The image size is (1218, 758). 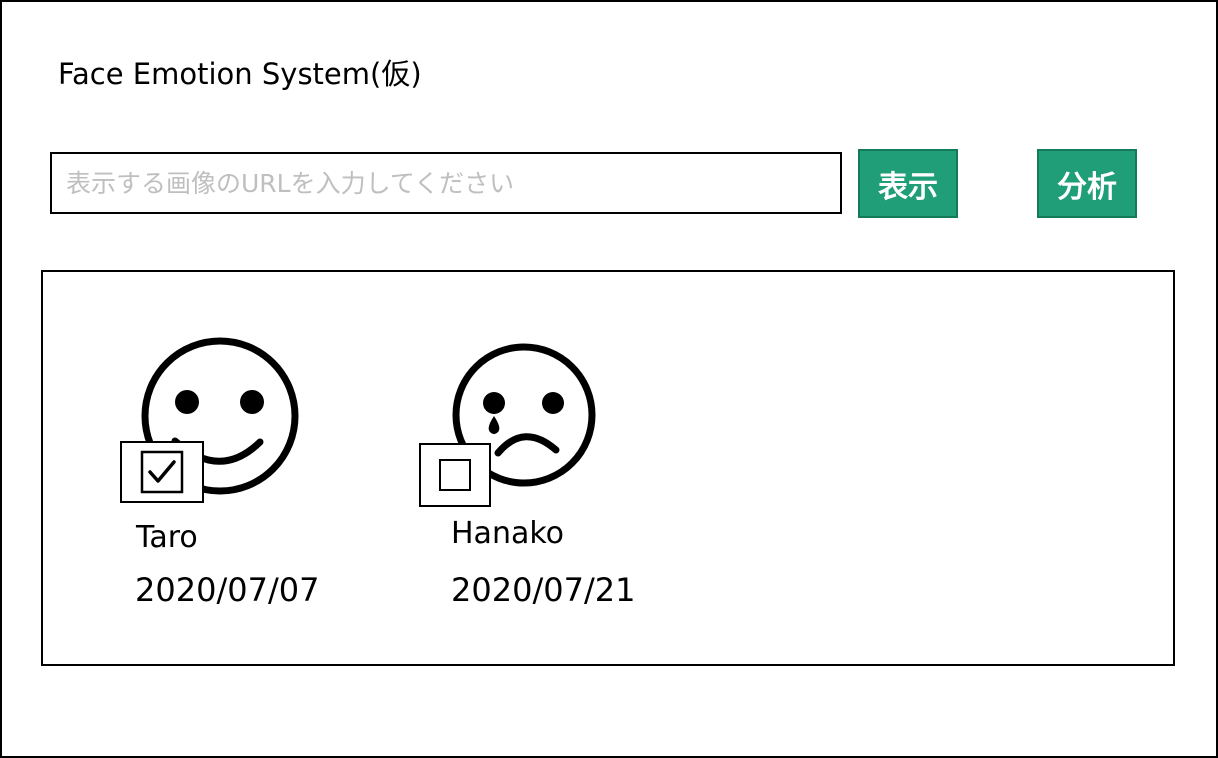 I want to click on checked-box-icon, so click(x=162, y=472).